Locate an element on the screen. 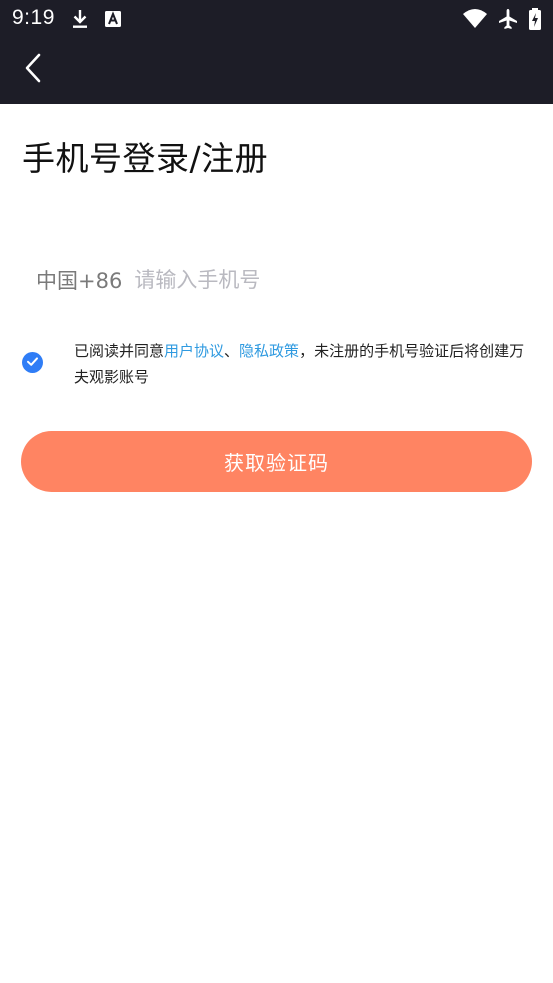 This screenshot has width=553, height=983. check-icon is located at coordinates (32, 362).